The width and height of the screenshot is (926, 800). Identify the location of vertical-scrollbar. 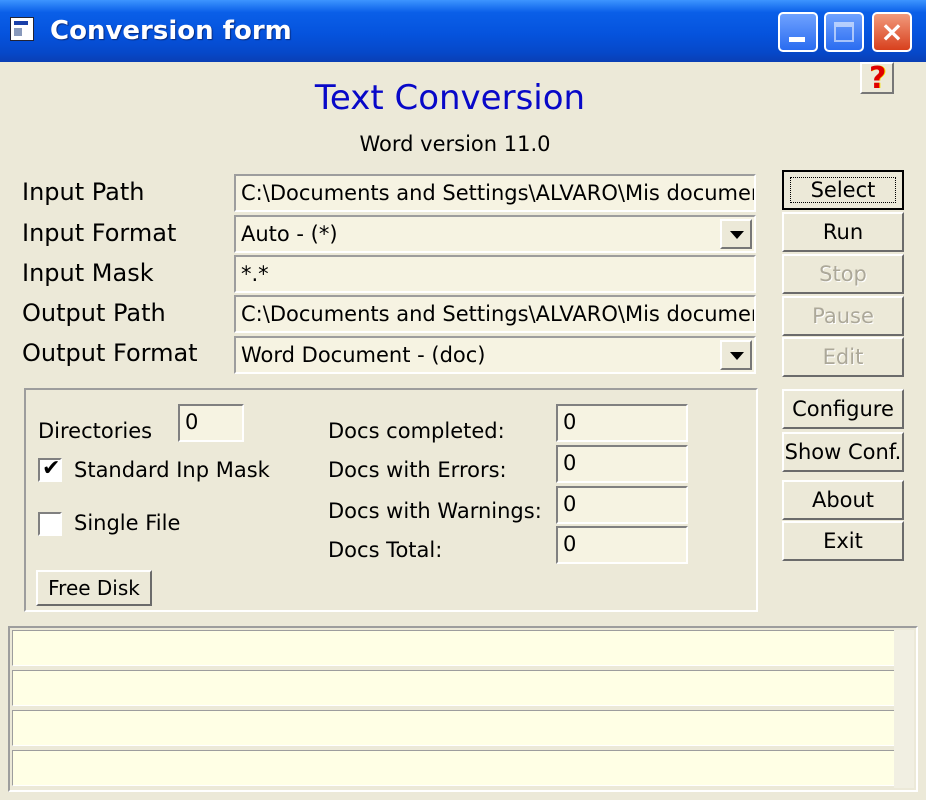
(904, 709).